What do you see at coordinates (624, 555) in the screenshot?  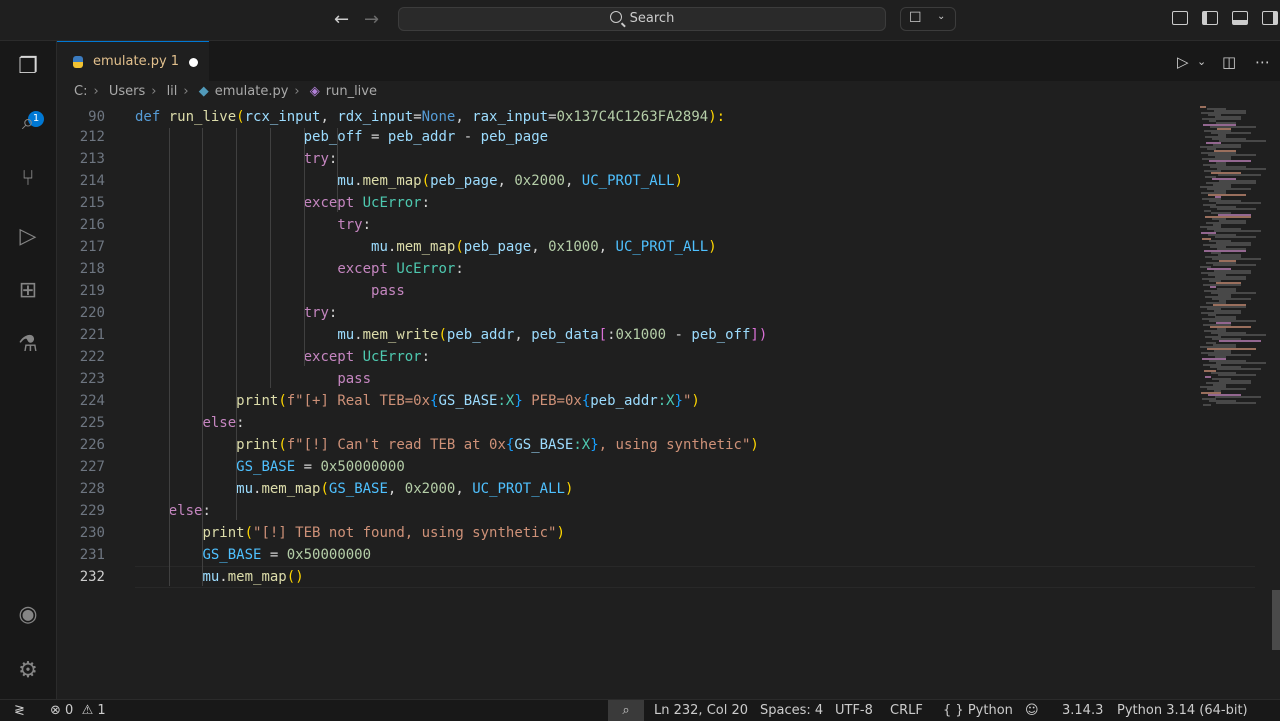 I see `code-line: 231 GS_BASE = 0x50000000` at bounding box center [624, 555].